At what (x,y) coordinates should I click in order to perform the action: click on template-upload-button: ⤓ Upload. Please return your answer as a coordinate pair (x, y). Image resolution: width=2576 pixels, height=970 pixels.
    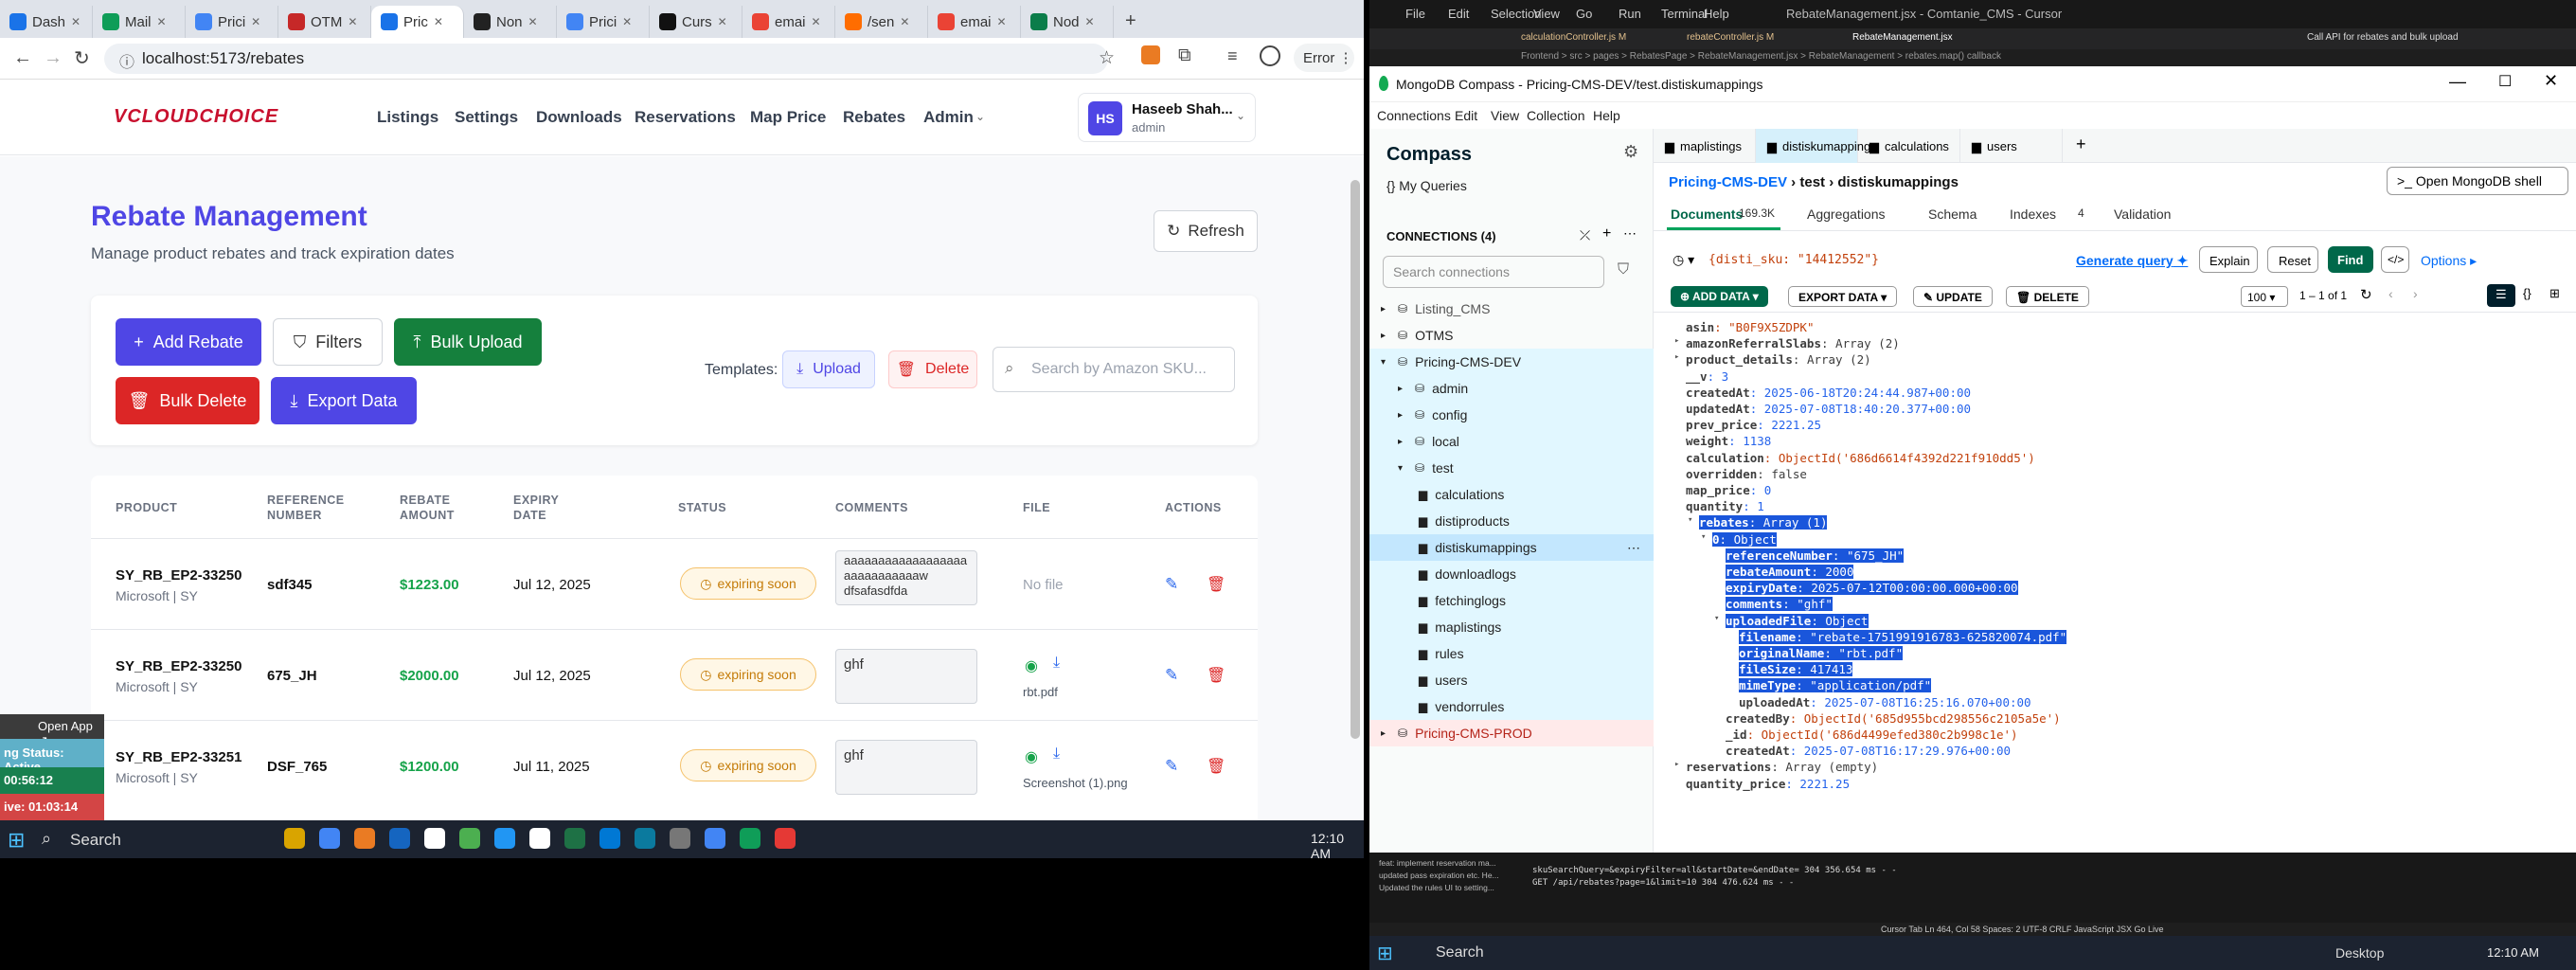
    Looking at the image, I should click on (828, 369).